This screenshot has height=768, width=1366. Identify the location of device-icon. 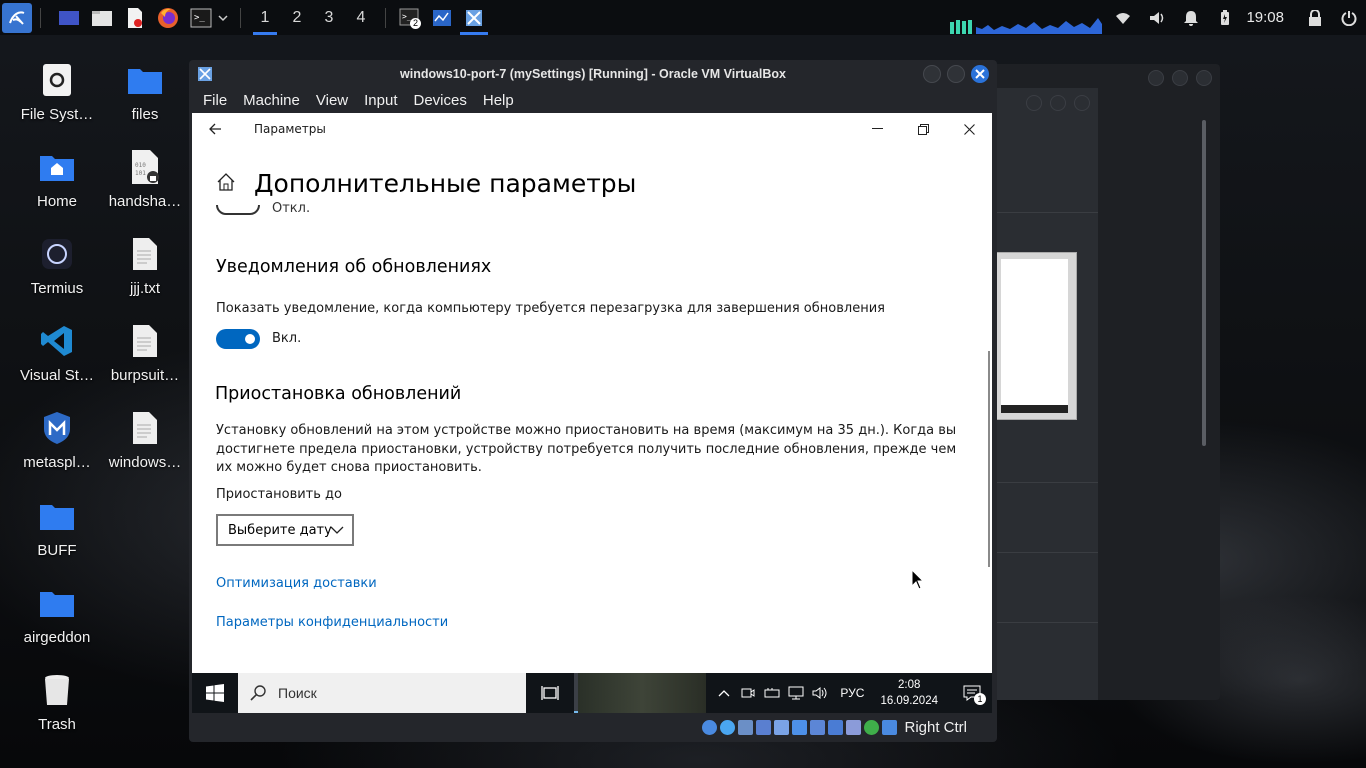
(772, 693).